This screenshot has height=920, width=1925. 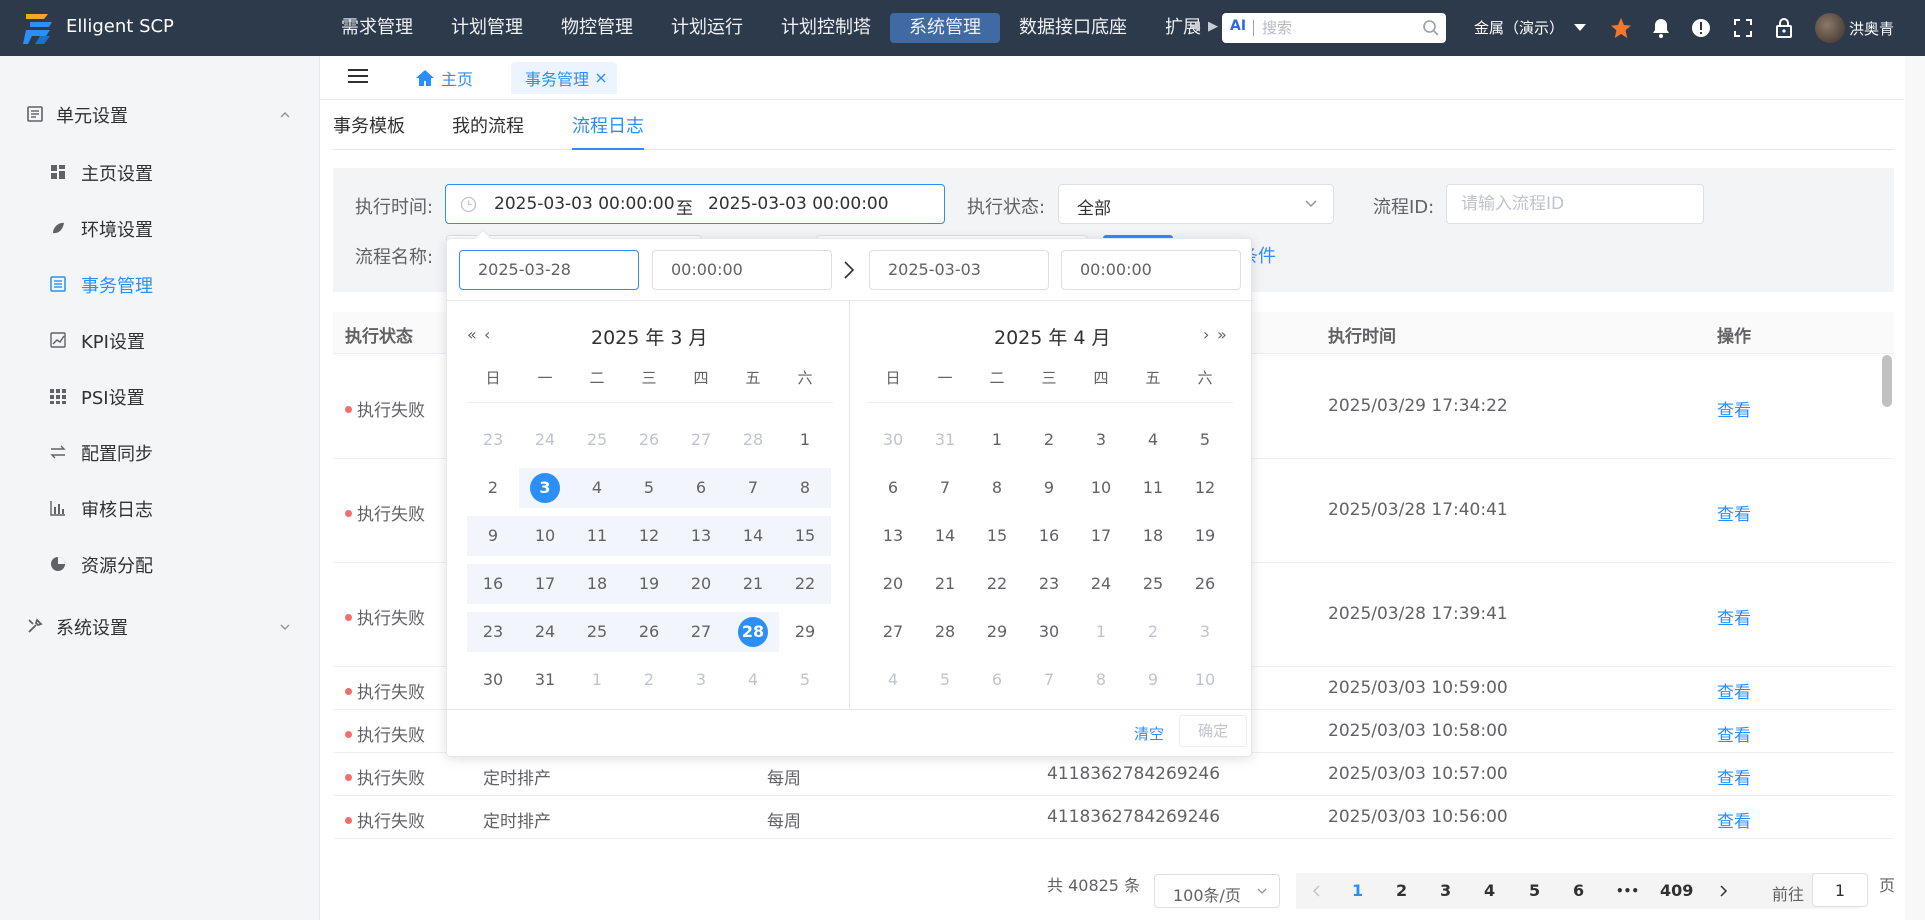 I want to click on calendar-day: 10, so click(x=545, y=536).